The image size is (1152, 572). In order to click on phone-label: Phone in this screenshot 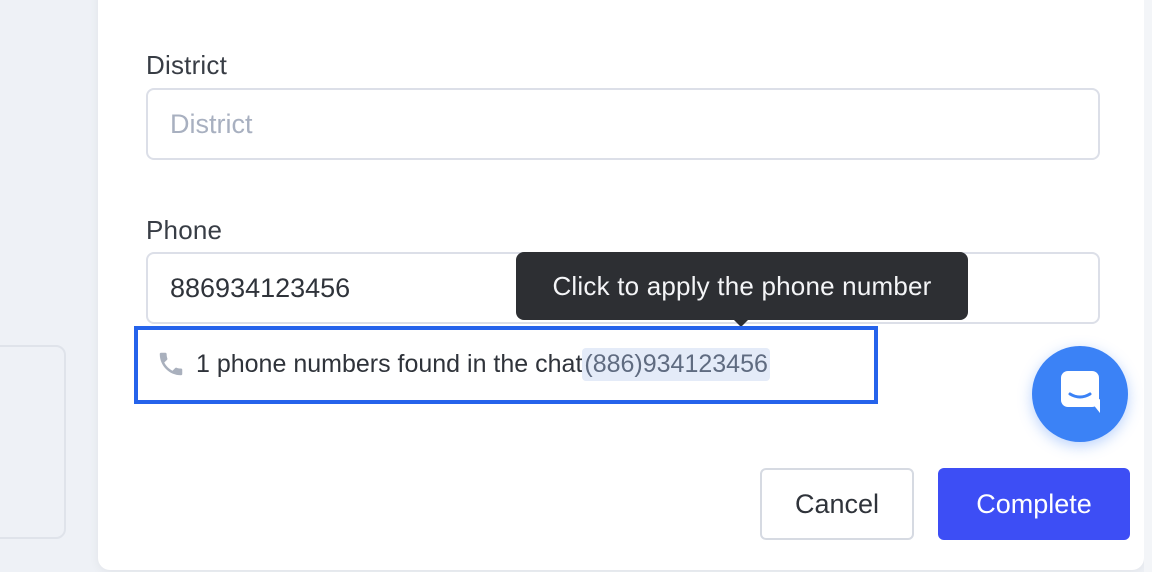, I will do `click(184, 230)`.